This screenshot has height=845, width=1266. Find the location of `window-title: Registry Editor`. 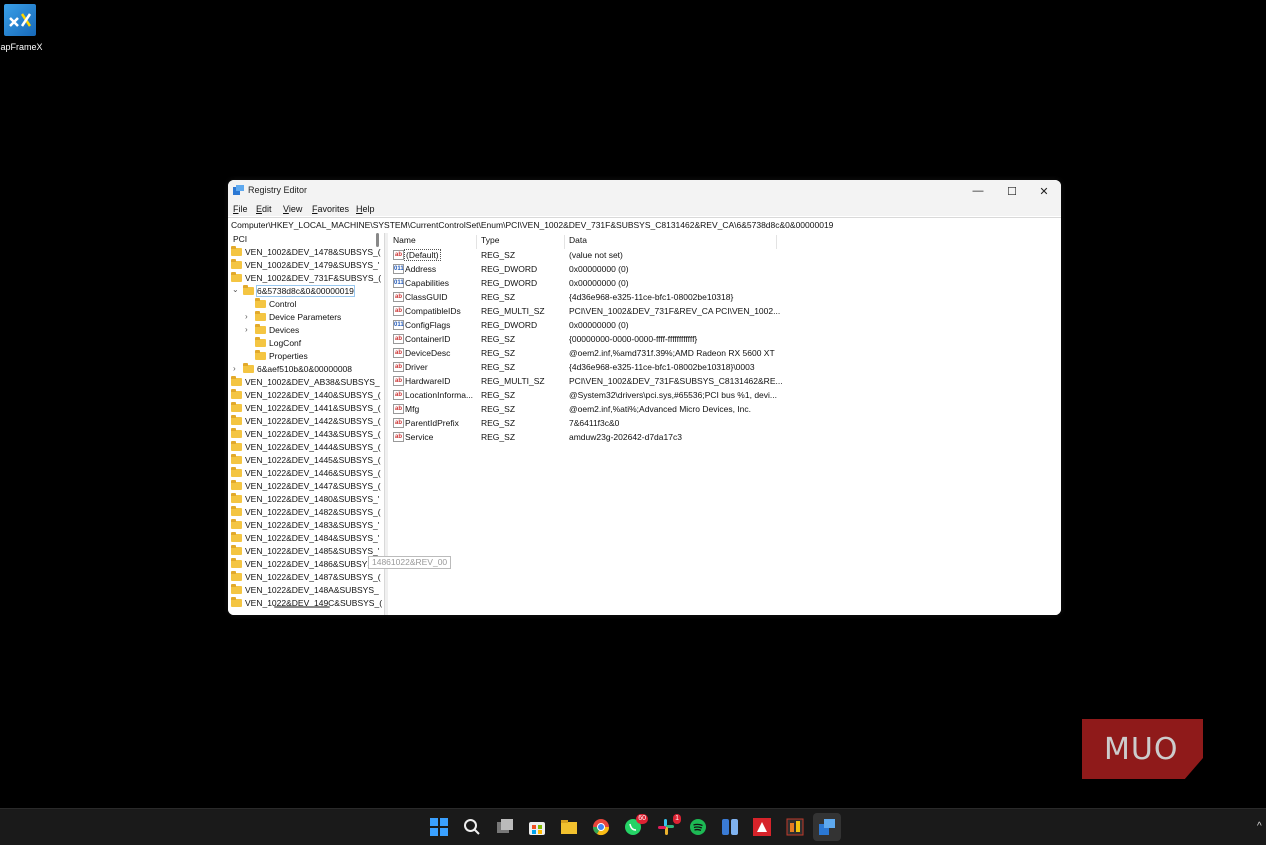

window-title: Registry Editor is located at coordinates (278, 190).